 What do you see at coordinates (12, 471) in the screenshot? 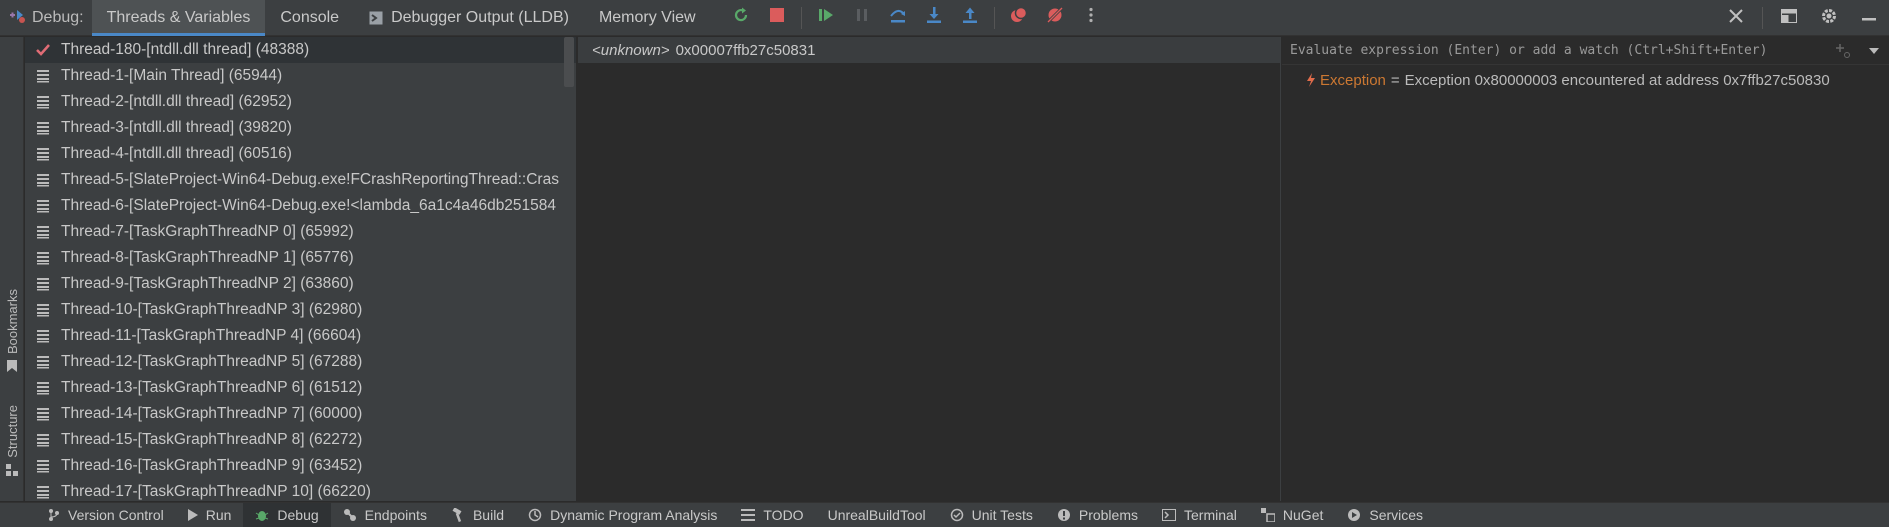
I see `structure-icon` at bounding box center [12, 471].